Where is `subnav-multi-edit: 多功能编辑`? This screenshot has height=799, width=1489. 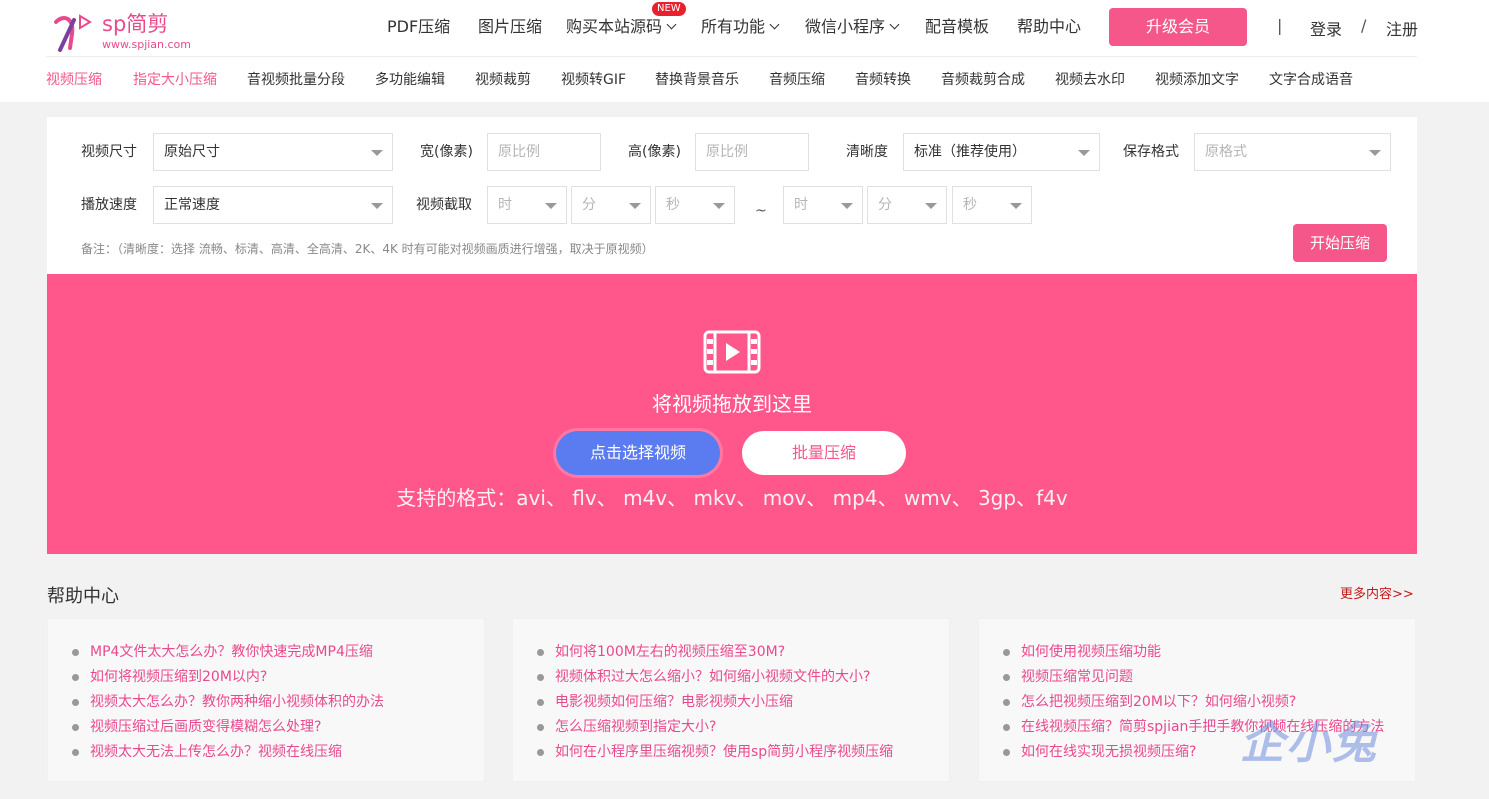
subnav-multi-edit: 多功能编辑 is located at coordinates (410, 80).